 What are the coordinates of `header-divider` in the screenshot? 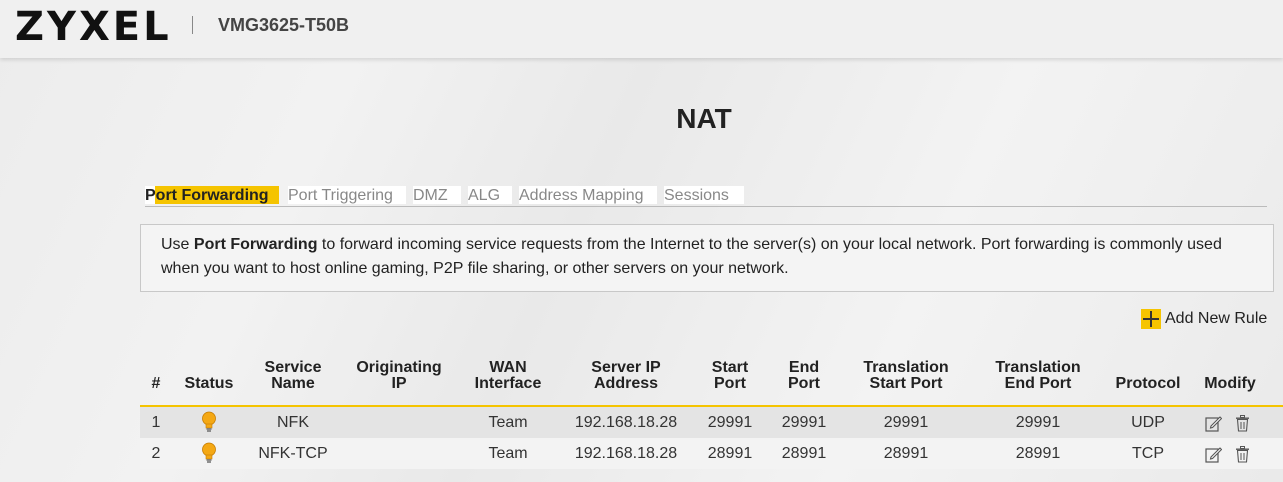 It's located at (192, 25).